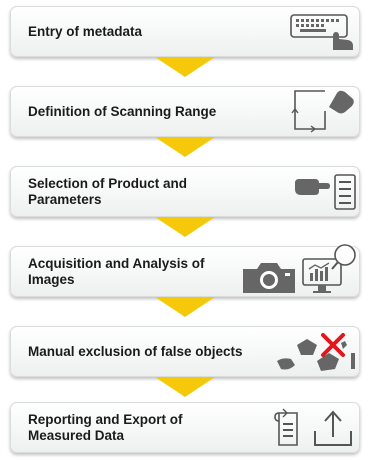 The height and width of the screenshot is (460, 370). I want to click on step-label: Definition of Scanning Range, so click(122, 111).